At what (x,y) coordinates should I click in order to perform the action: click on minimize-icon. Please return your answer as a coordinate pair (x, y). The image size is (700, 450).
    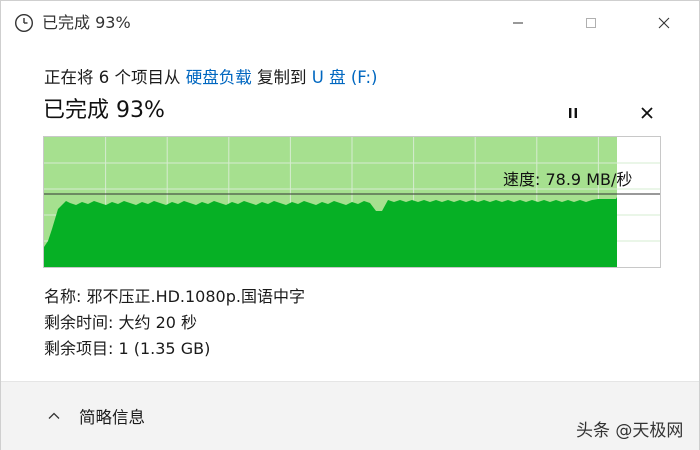
    Looking at the image, I should click on (518, 23).